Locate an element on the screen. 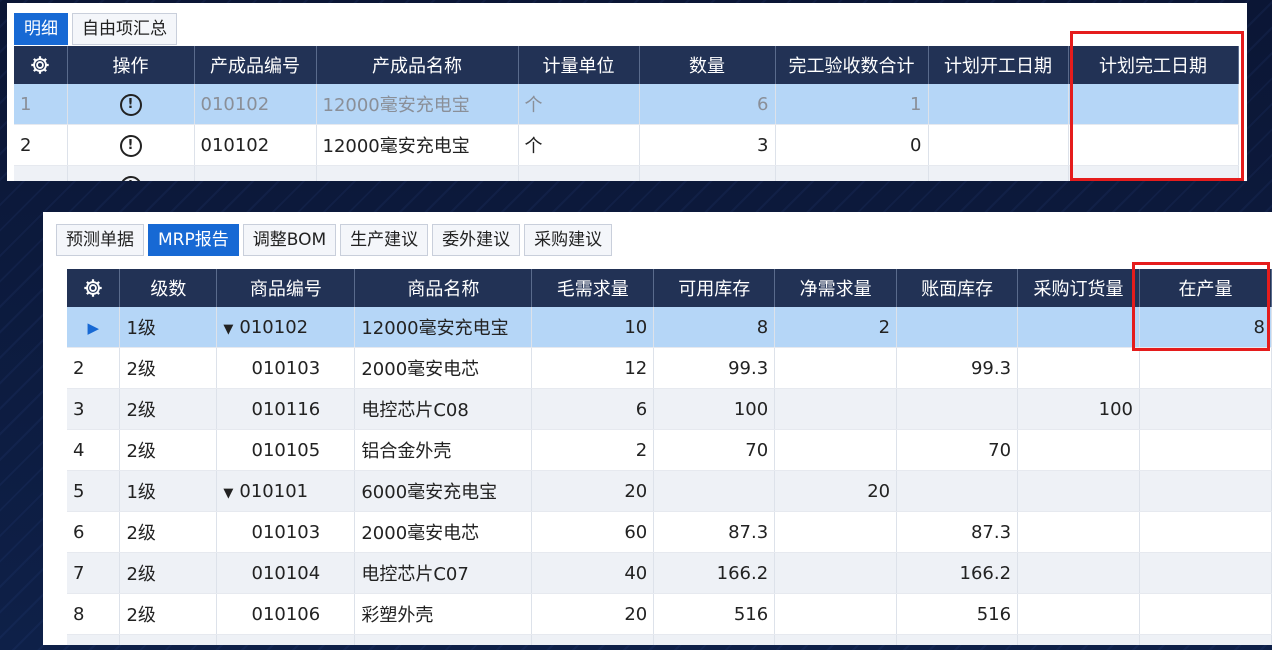  available-stock: 70 is located at coordinates (714, 450).